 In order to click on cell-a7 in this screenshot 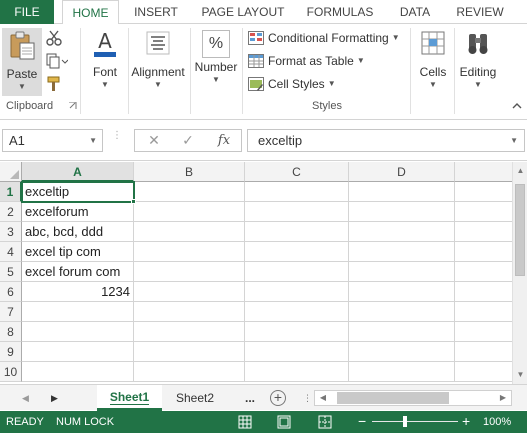, I will do `click(78, 312)`.